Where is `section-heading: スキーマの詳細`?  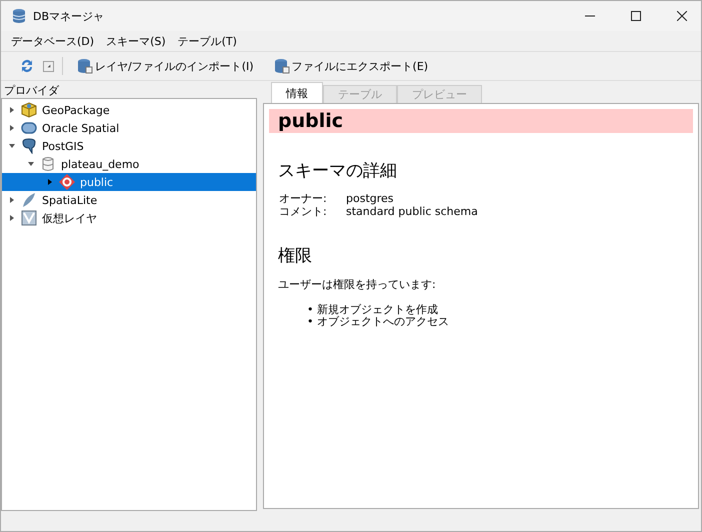 section-heading: スキーマの詳細 is located at coordinates (338, 171).